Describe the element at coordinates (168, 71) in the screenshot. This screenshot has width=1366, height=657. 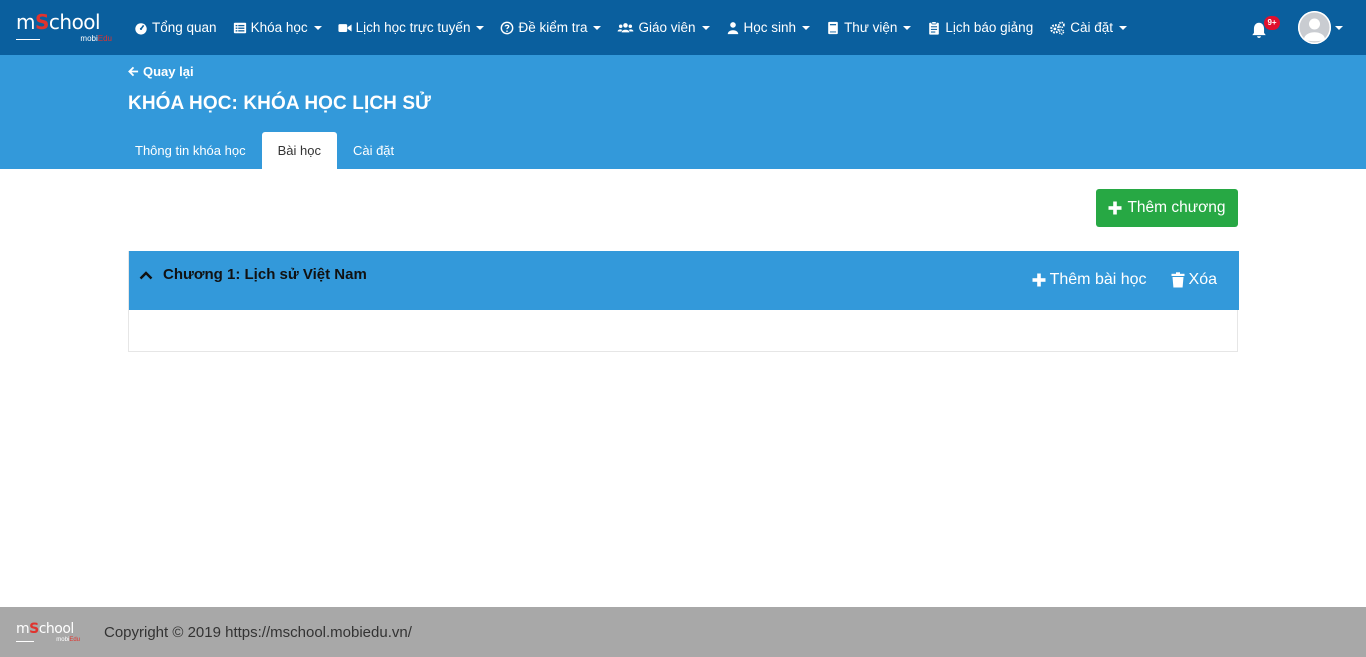
I see `back-label: Quay lại` at that location.